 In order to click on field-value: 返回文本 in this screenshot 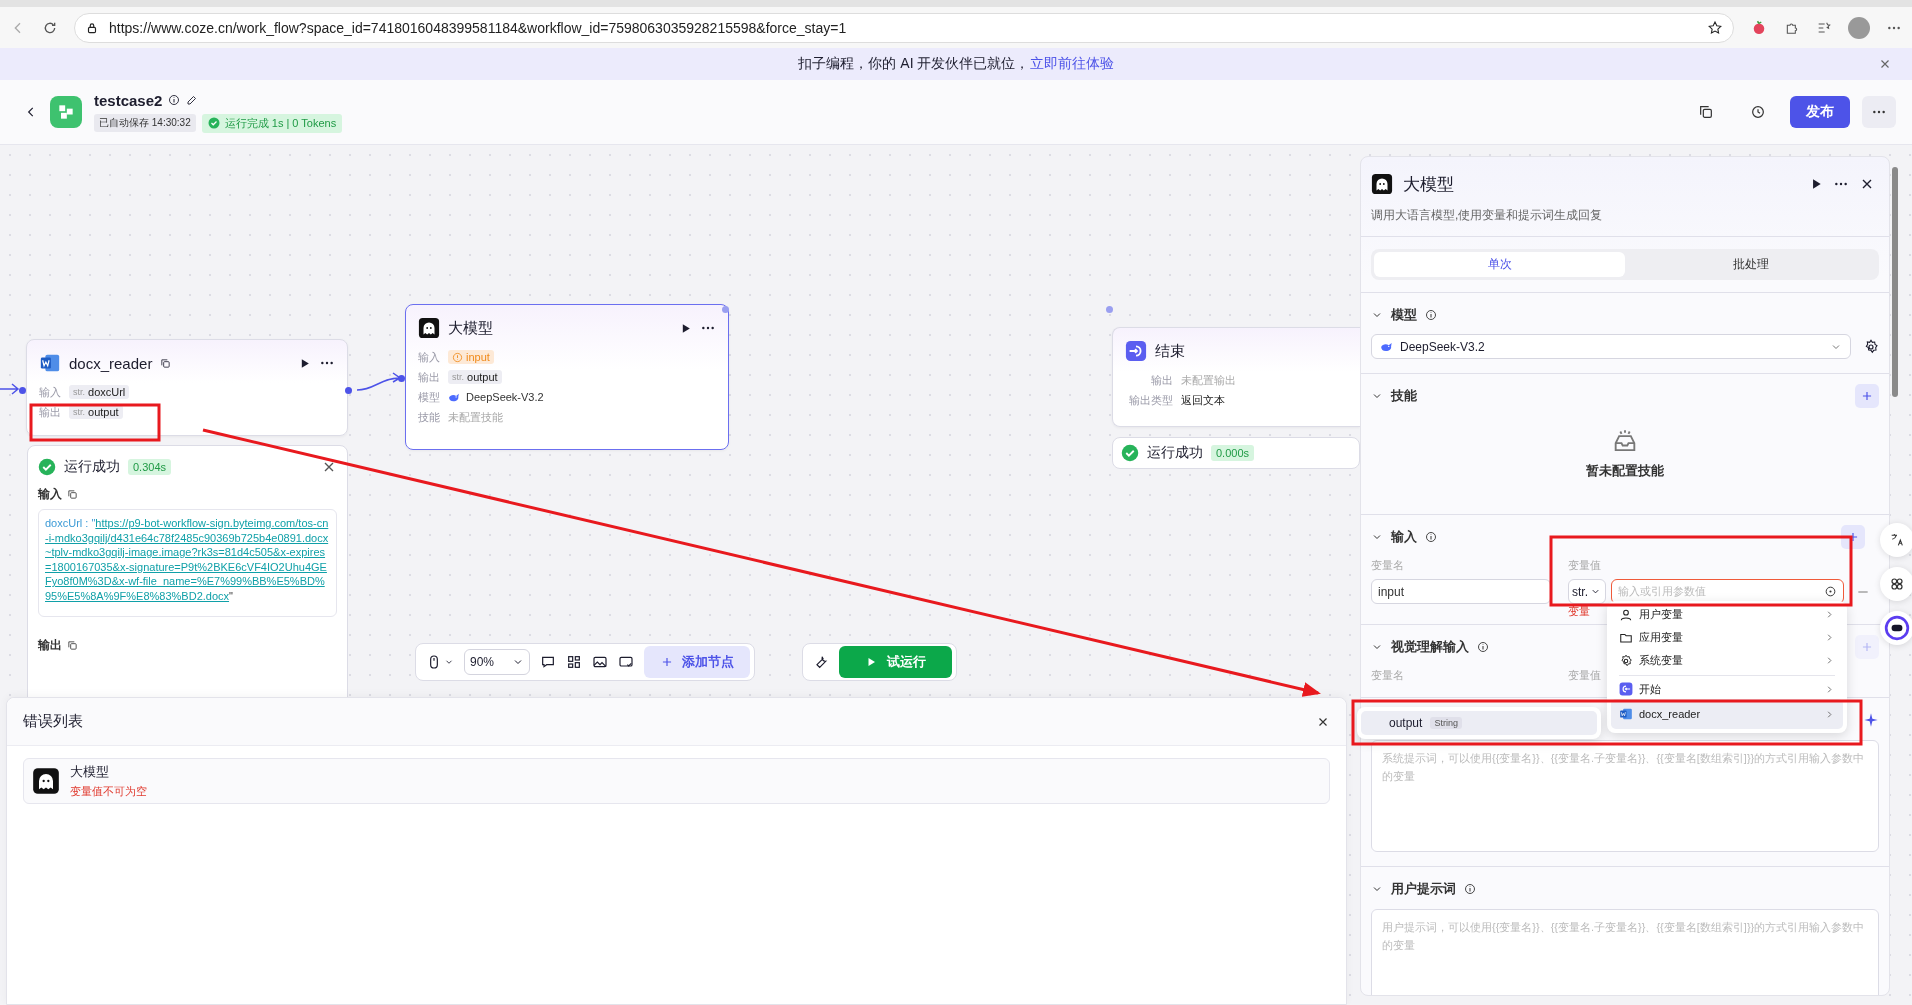, I will do `click(1203, 400)`.